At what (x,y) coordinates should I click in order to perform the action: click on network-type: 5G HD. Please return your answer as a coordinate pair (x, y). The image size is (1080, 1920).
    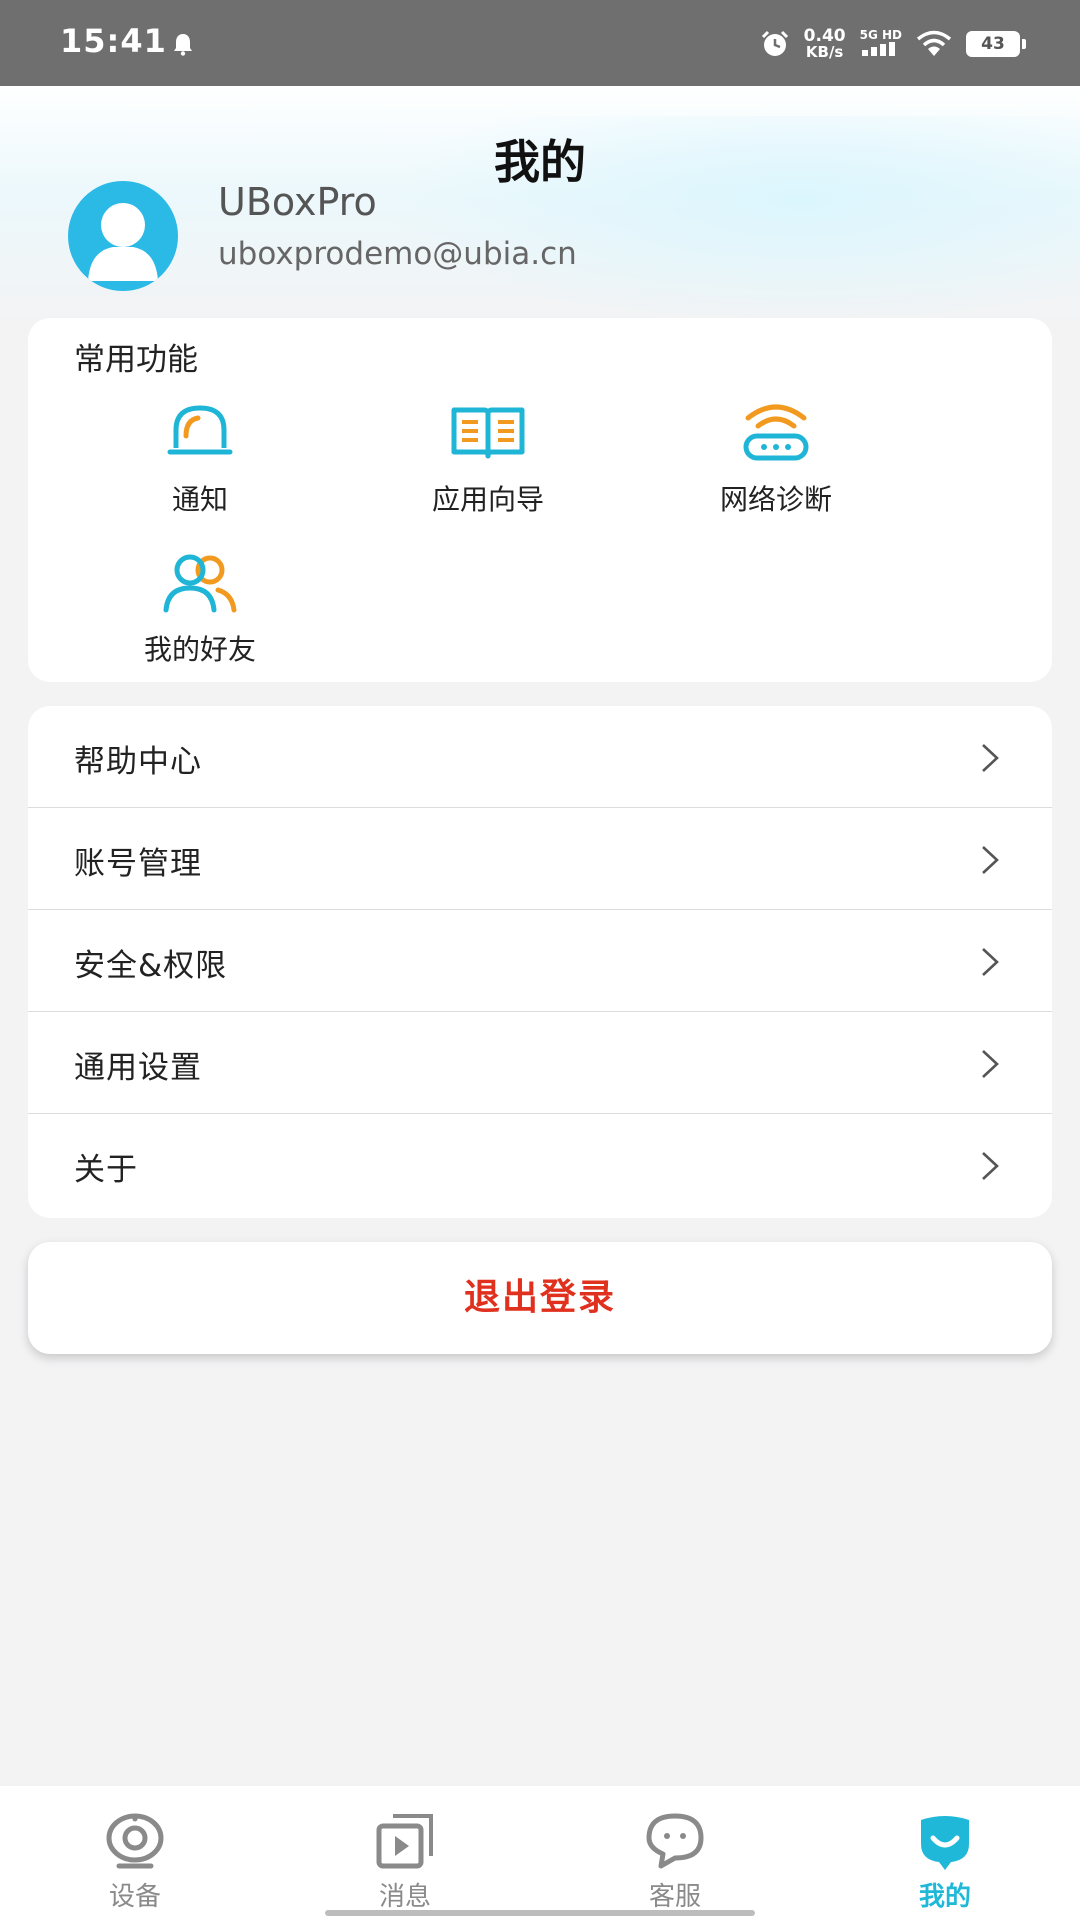
    Looking at the image, I should click on (881, 44).